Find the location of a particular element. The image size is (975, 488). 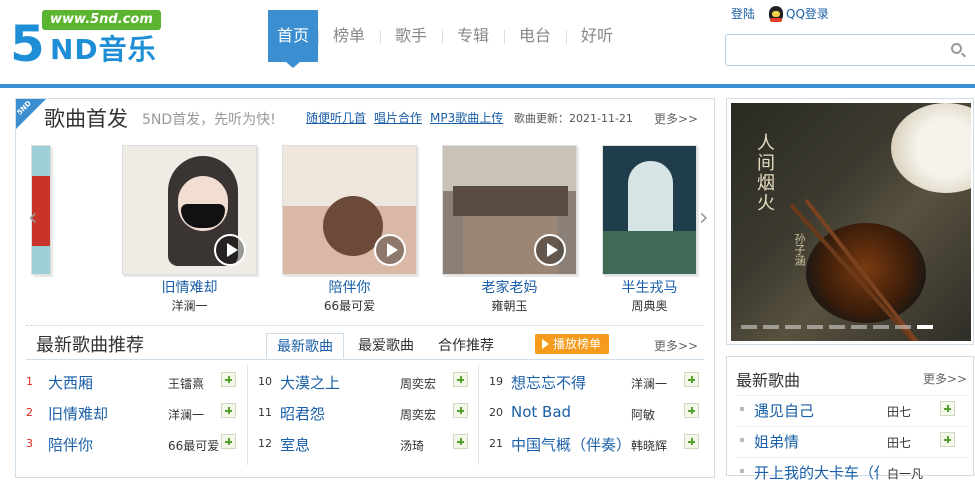

song-title: 旧情难却 is located at coordinates (78, 413).